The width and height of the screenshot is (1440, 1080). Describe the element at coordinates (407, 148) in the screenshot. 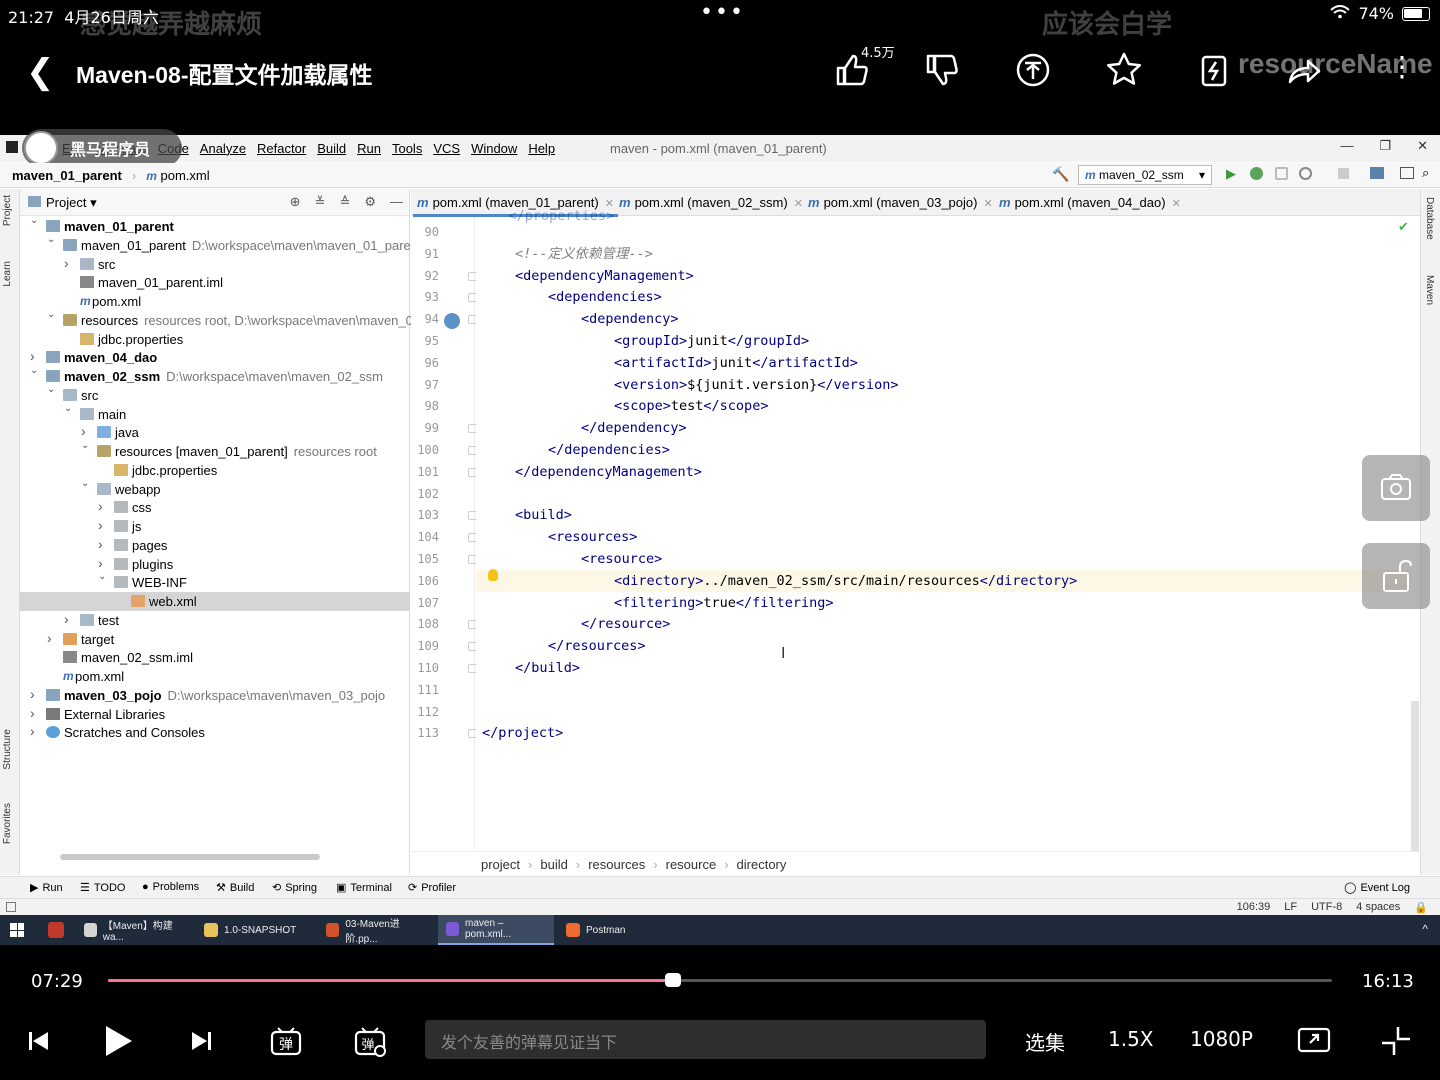

I see `menu-tools: Tools` at that location.